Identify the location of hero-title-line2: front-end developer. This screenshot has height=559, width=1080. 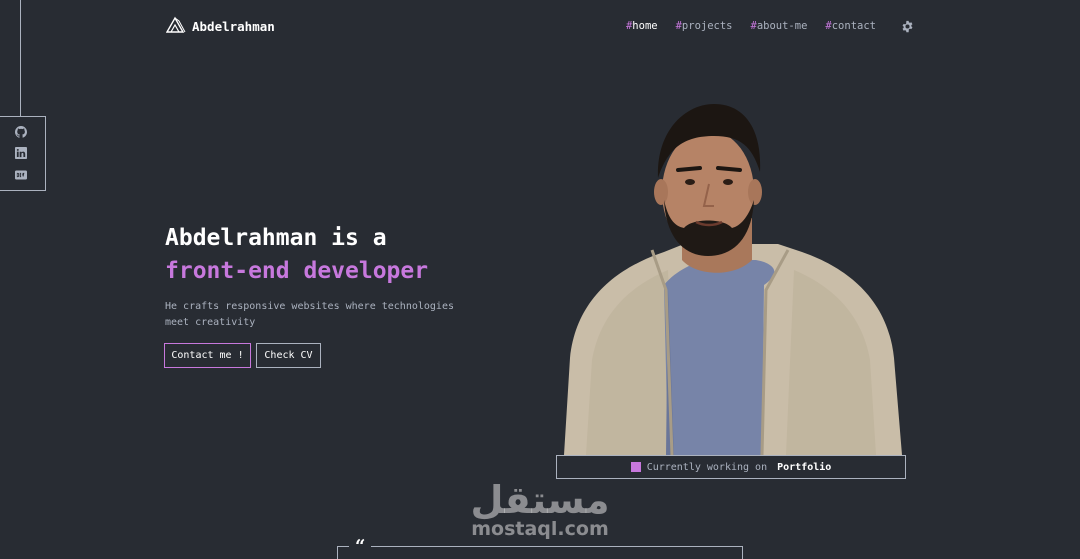
(297, 271).